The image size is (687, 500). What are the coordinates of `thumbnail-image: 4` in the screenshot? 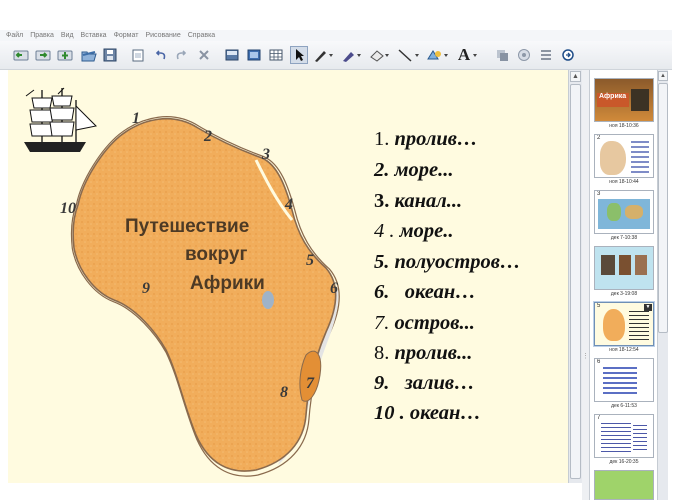 It's located at (624, 268).